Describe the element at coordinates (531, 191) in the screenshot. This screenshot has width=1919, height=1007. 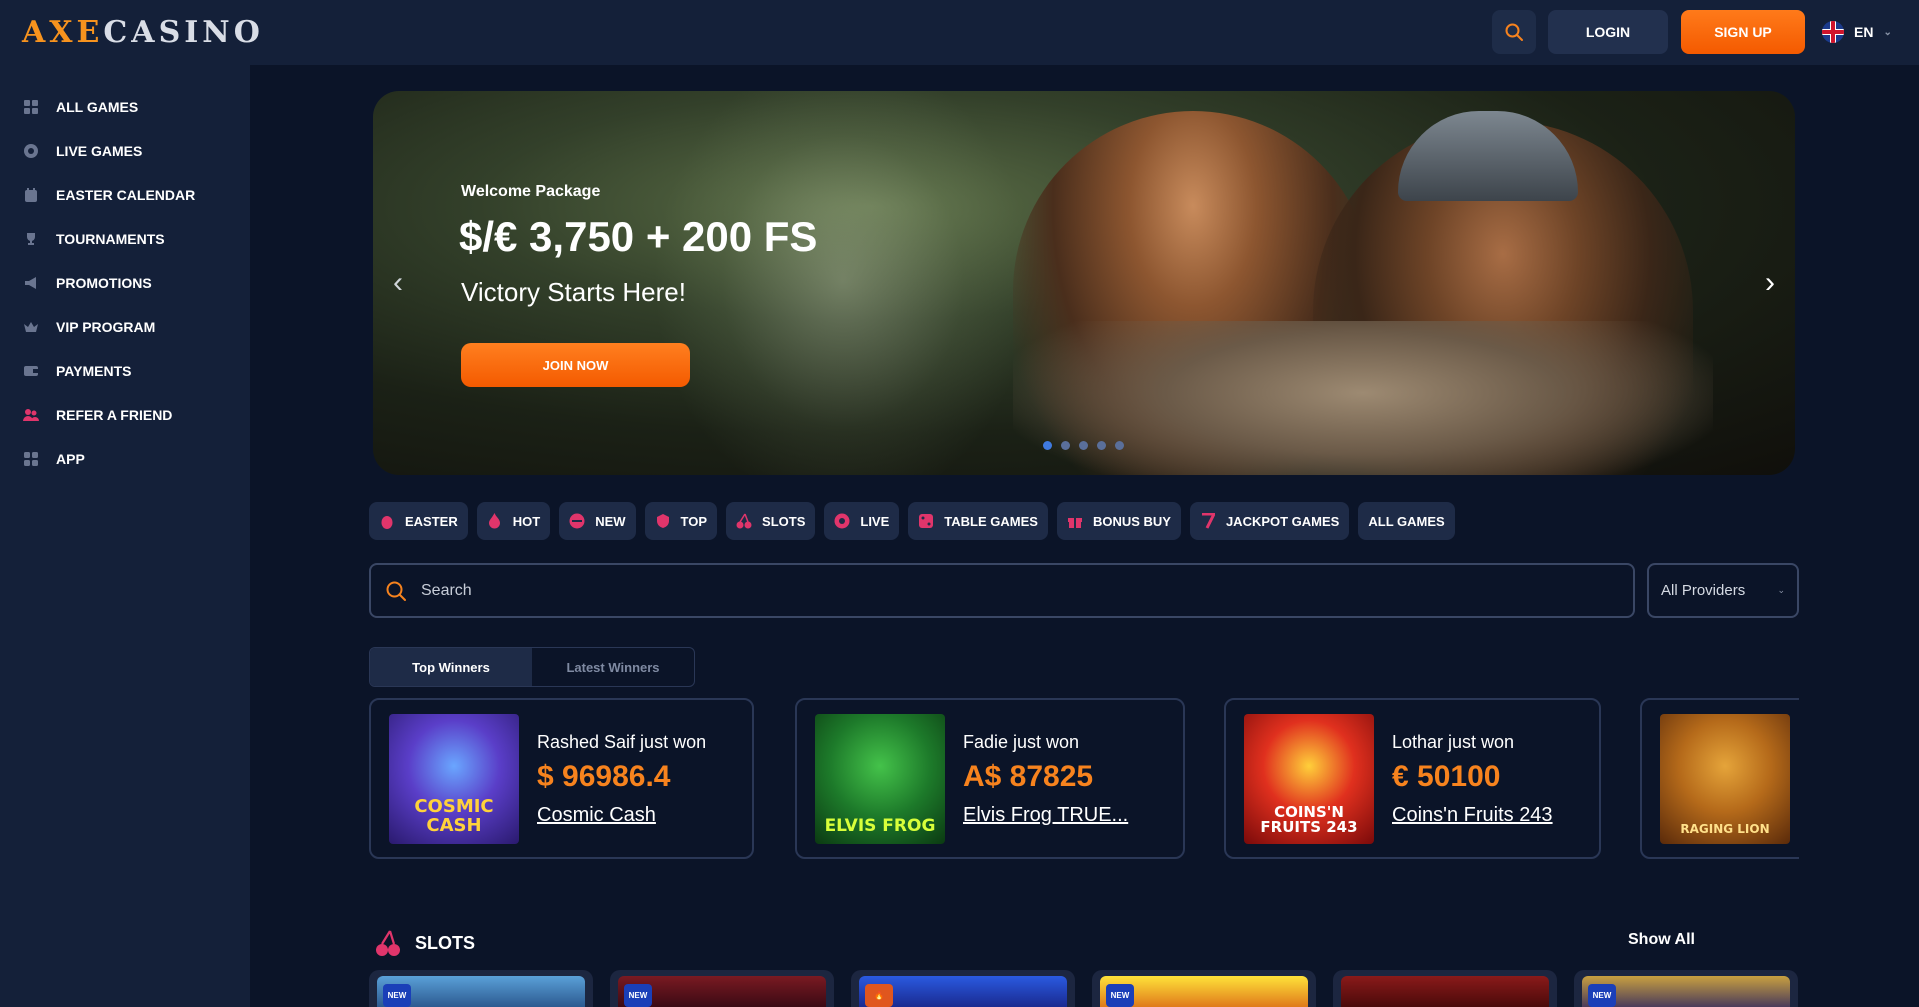
I see `banner-welcome: Welcome Package` at that location.